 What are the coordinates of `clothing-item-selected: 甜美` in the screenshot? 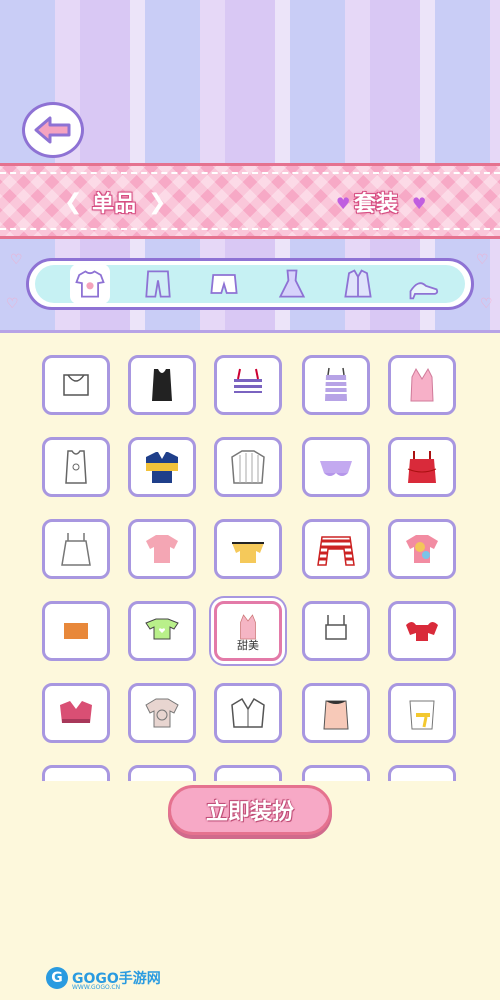 It's located at (248, 631).